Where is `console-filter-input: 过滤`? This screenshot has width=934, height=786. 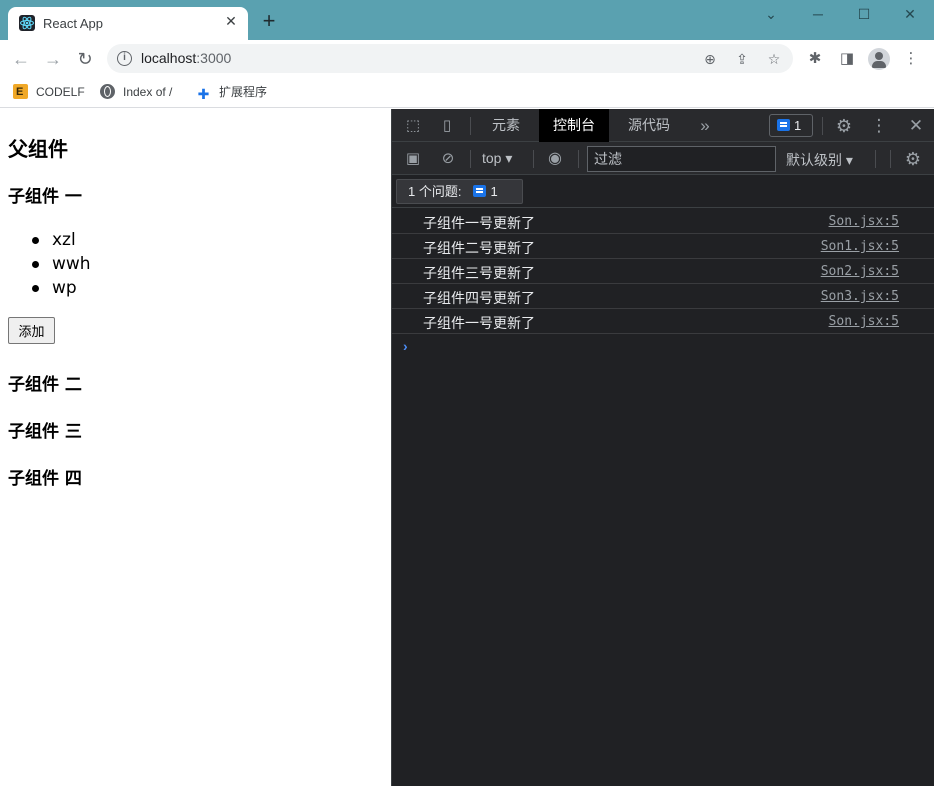 console-filter-input: 过滤 is located at coordinates (681, 159).